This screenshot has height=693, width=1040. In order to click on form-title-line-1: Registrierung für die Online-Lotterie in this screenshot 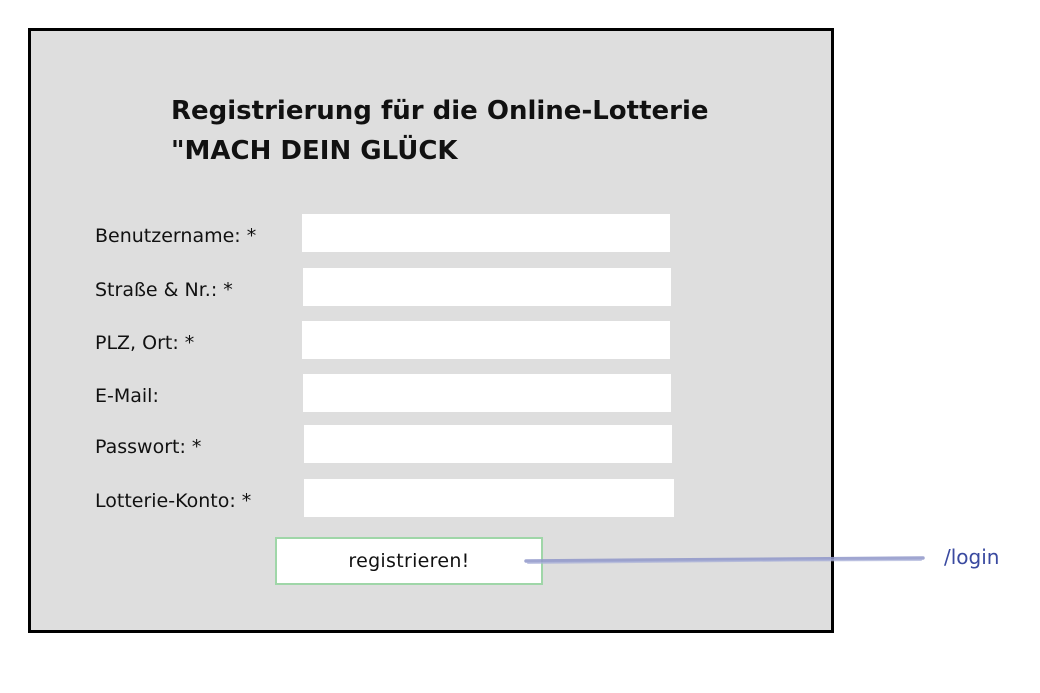, I will do `click(440, 111)`.